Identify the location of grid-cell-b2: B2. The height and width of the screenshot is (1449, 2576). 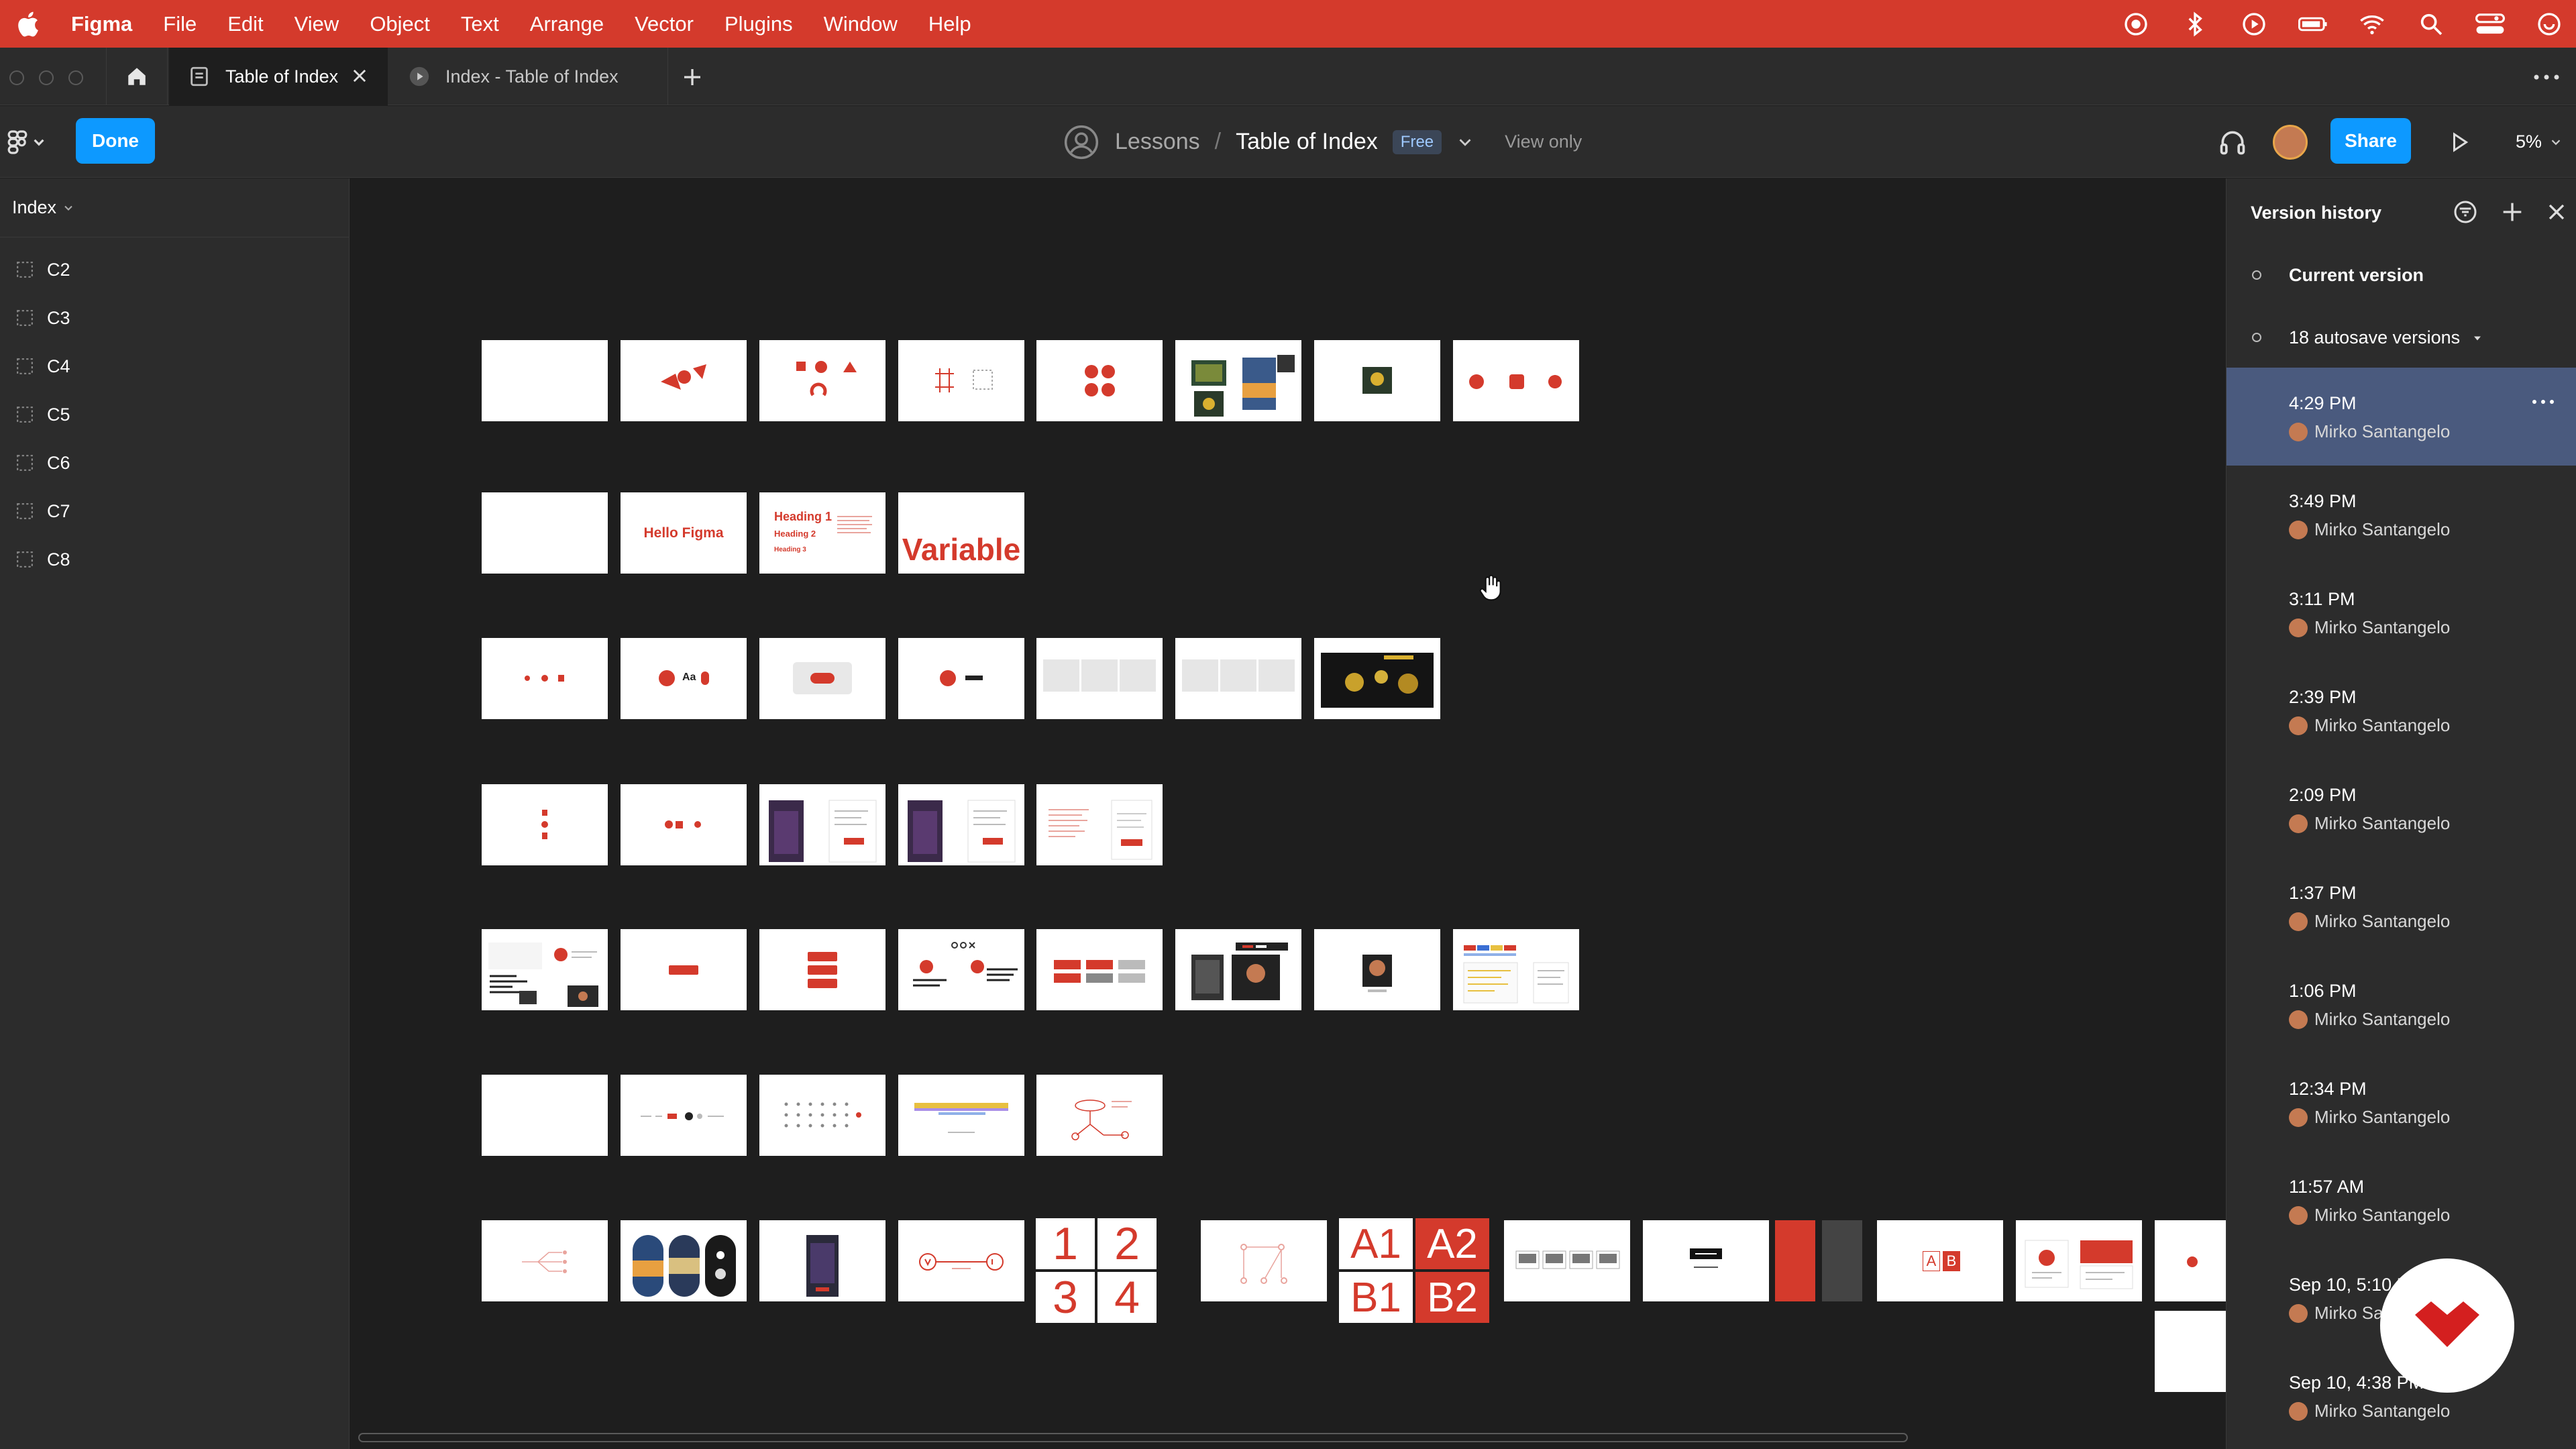
(1452, 1297).